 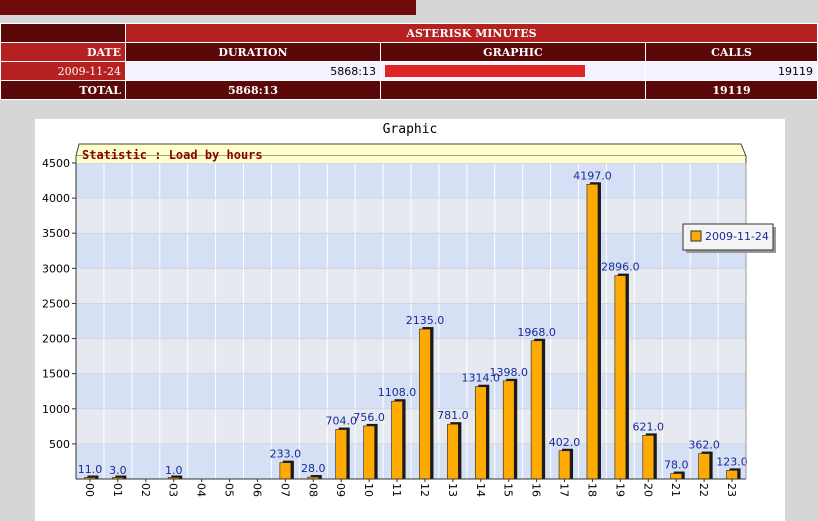 I want to click on x-tick-label: 21, so click(x=675, y=490).